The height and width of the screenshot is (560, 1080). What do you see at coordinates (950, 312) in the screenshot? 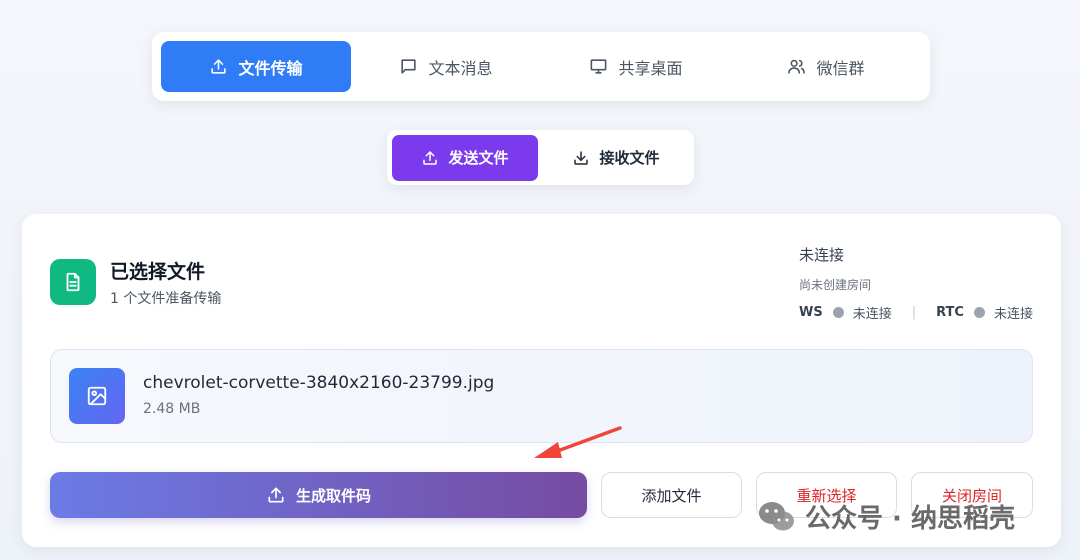
I see `rtc-label: RTC` at bounding box center [950, 312].